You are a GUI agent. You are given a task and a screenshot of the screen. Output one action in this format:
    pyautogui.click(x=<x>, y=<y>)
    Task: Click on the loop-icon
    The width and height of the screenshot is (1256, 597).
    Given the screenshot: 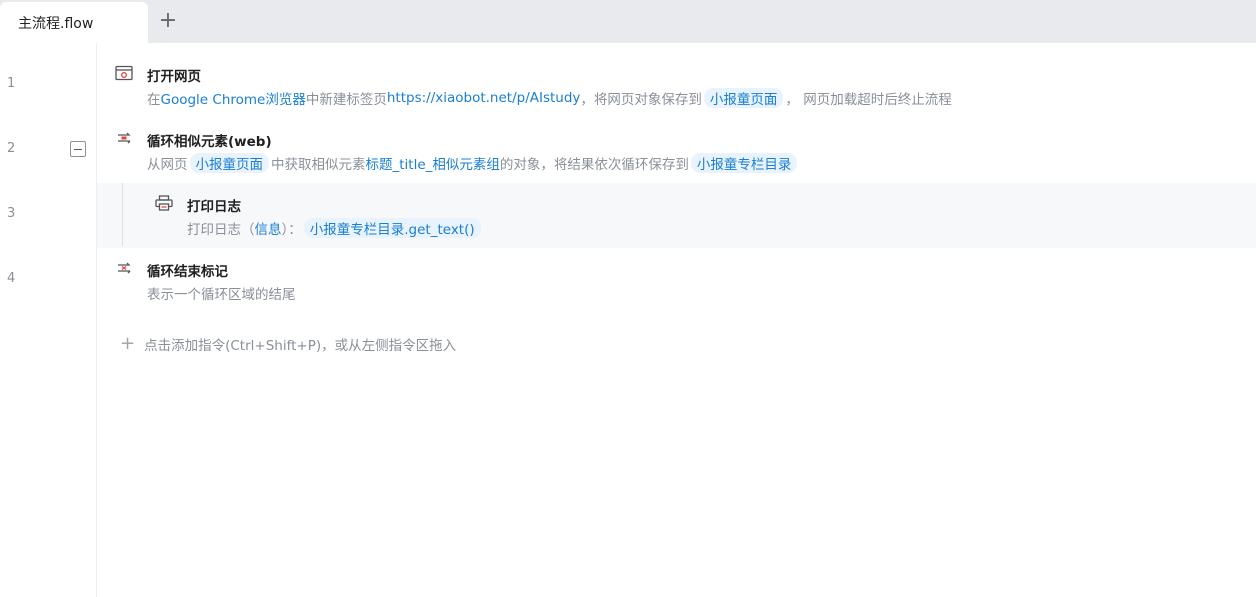 What is the action you would take?
    pyautogui.click(x=124, y=138)
    